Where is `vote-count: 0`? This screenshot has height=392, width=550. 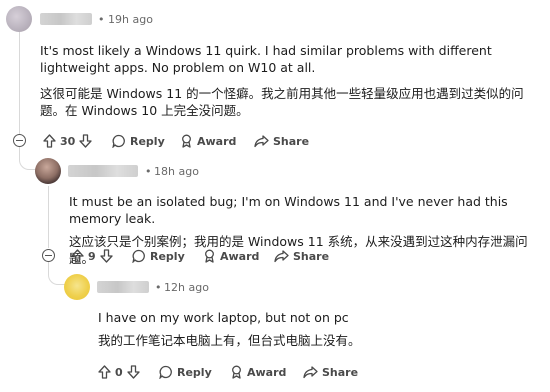 vote-count: 0 is located at coordinates (119, 372).